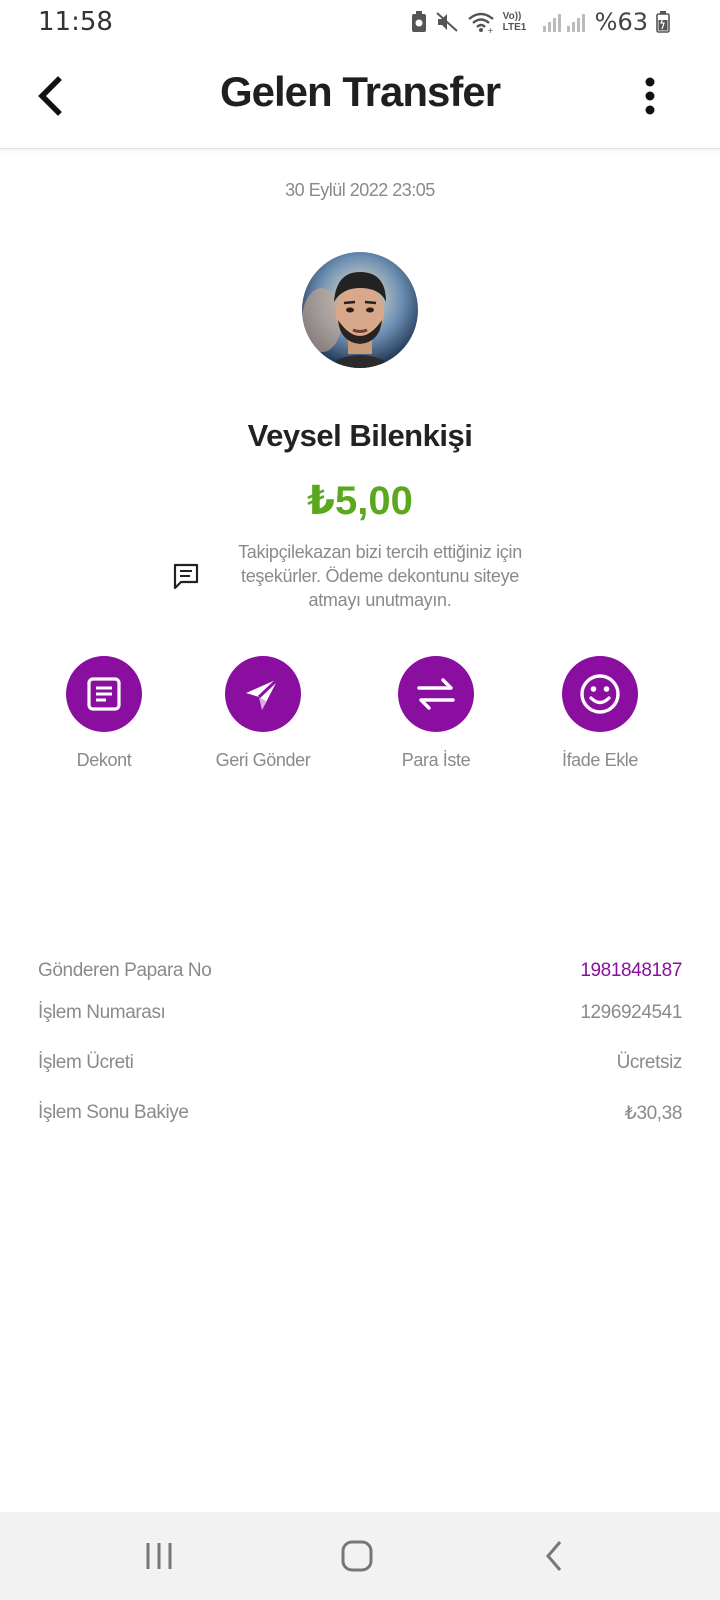 This screenshot has width=720, height=1600. Describe the element at coordinates (360, 23) in the screenshot. I see `status-bar: 11:58 + Vo)) LTE1 %63` at that location.